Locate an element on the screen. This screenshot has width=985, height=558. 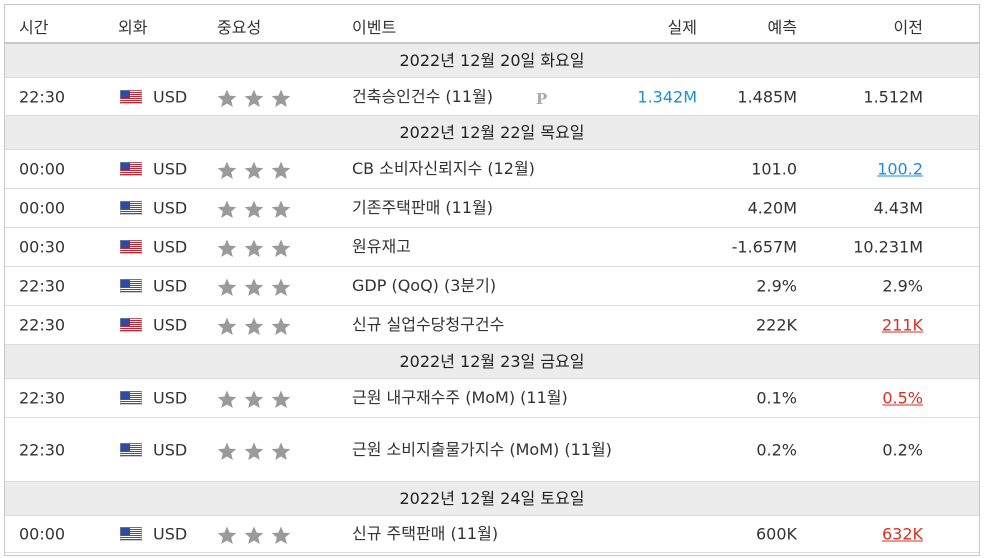
event-name: 신규 실업수당청구건수 is located at coordinates (482, 325).